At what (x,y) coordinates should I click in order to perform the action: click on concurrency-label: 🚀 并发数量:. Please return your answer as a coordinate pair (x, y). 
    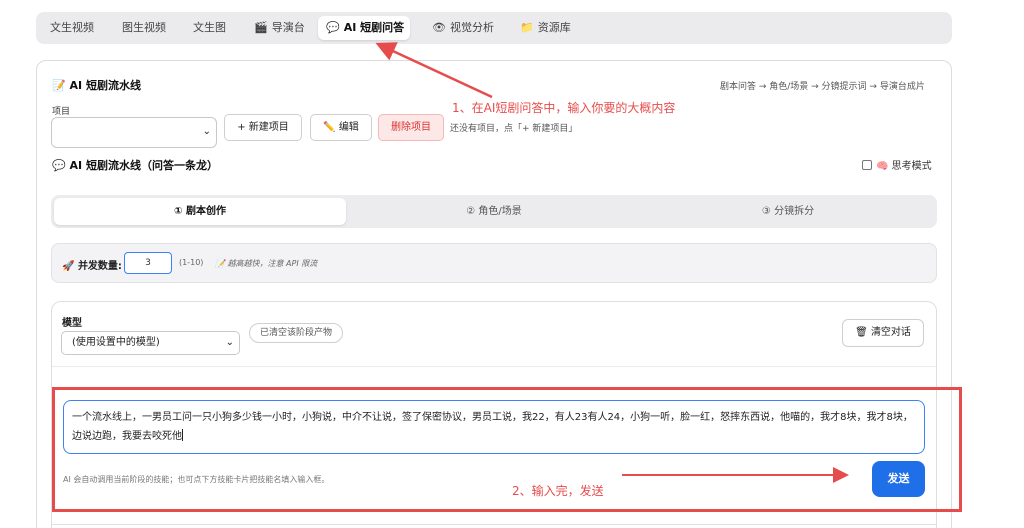
    Looking at the image, I should click on (92, 266).